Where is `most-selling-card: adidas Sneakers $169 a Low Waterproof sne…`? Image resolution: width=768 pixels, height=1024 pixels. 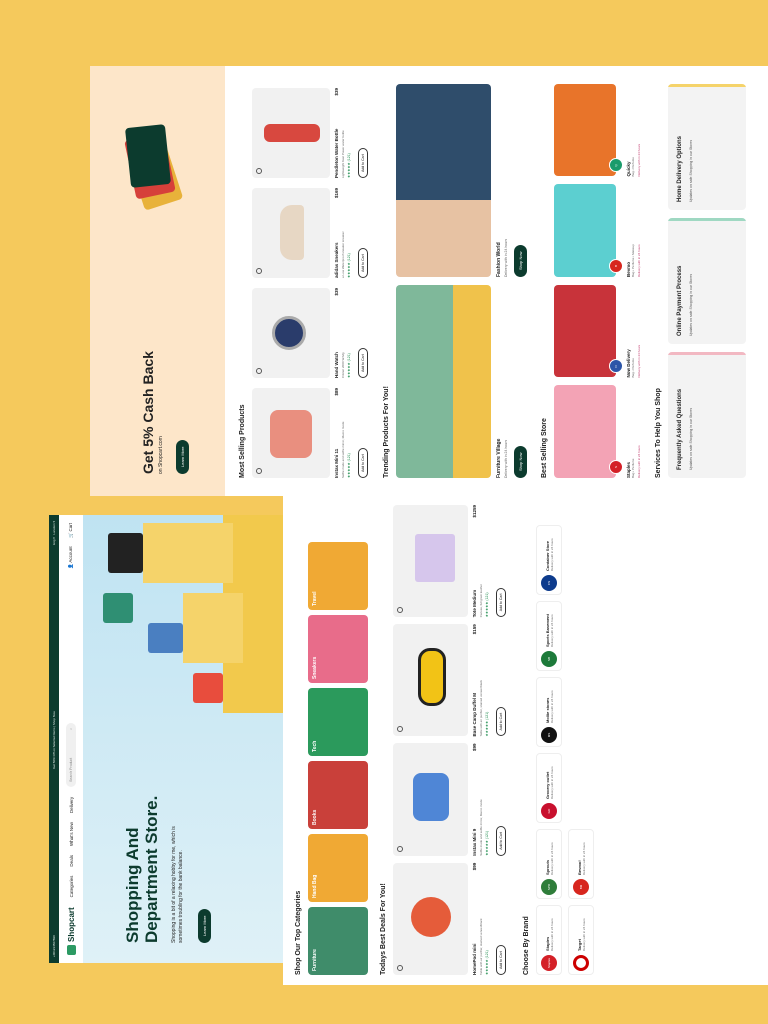
most-selling-card: adidas Sneakers $169 a Low Waterproof sne… is located at coordinates (310, 233).